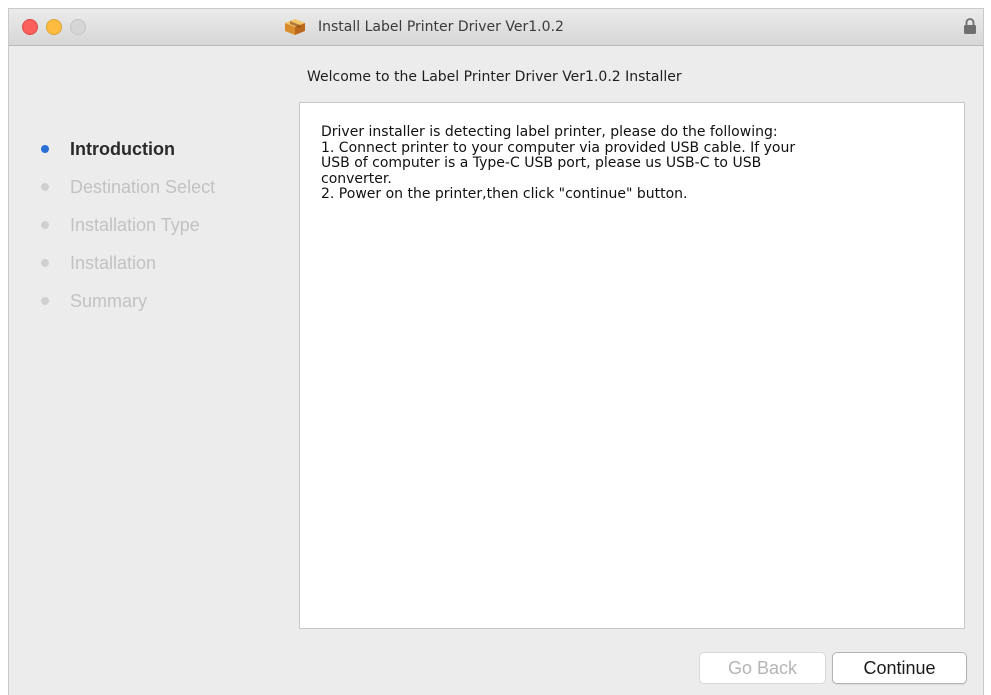 This screenshot has height=695, width=991. I want to click on zoom-button, so click(78, 27).